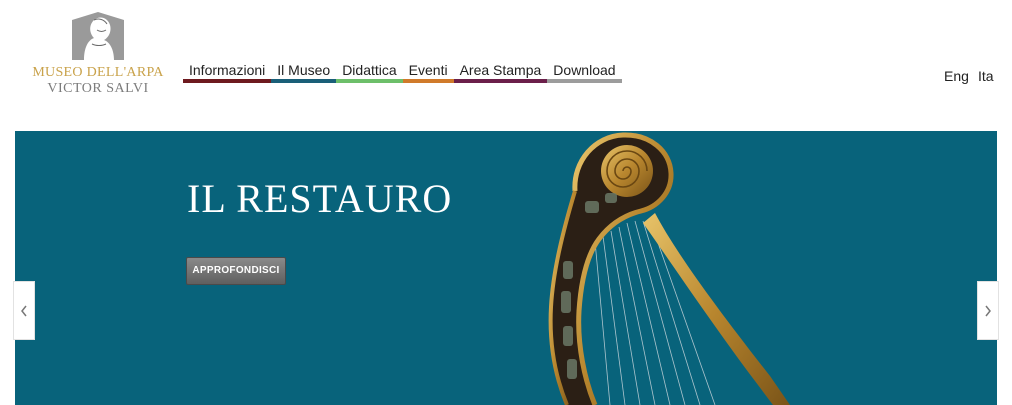 The image size is (1012, 405). What do you see at coordinates (98, 72) in the screenshot?
I see `logo-line1: MUSEO DELL'ARPA` at bounding box center [98, 72].